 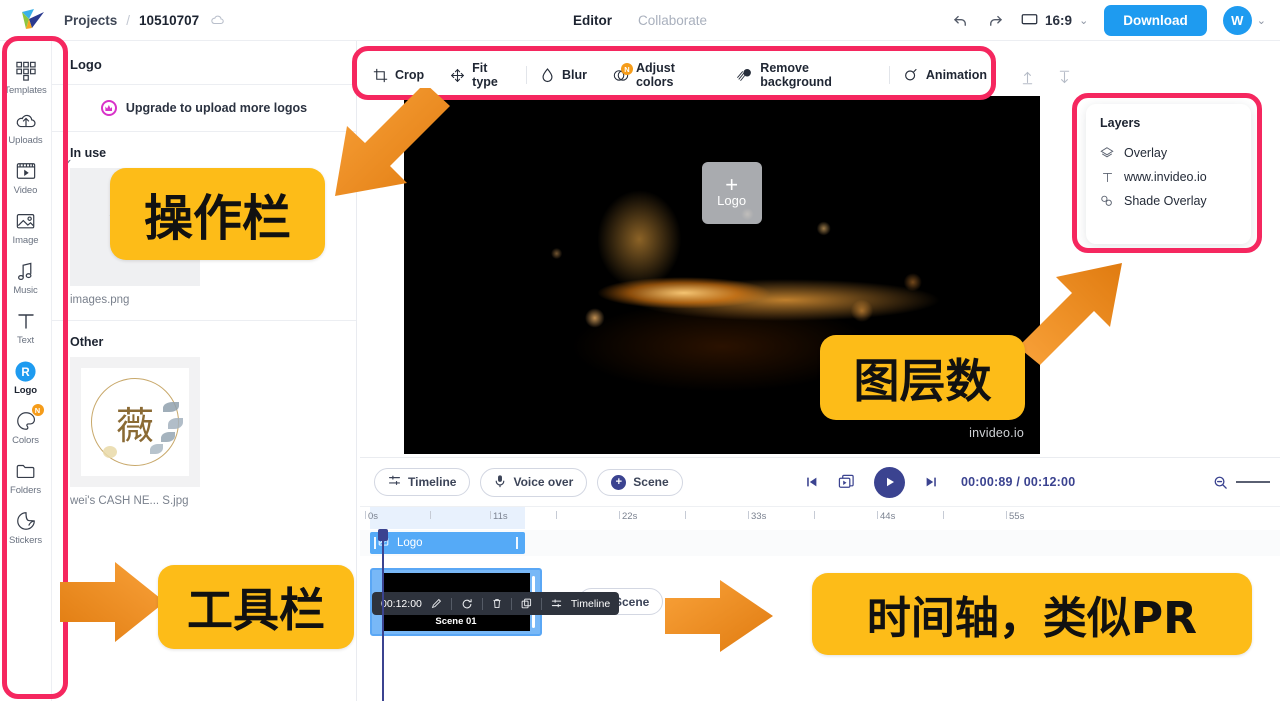 What do you see at coordinates (26, 477) in the screenshot?
I see `sidebar-item-folders: Folders` at bounding box center [26, 477].